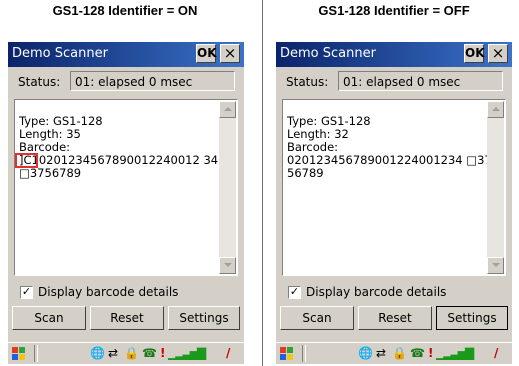 The width and height of the screenshot is (519, 366). Describe the element at coordinates (262, 183) in the screenshot. I see `divider` at that location.